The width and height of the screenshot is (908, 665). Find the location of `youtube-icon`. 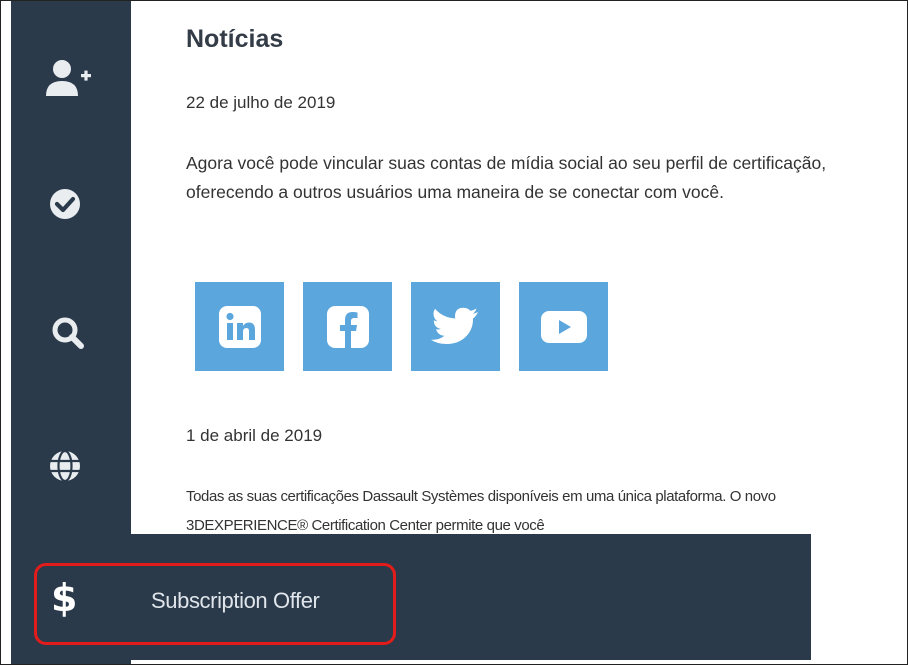

youtube-icon is located at coordinates (563, 326).